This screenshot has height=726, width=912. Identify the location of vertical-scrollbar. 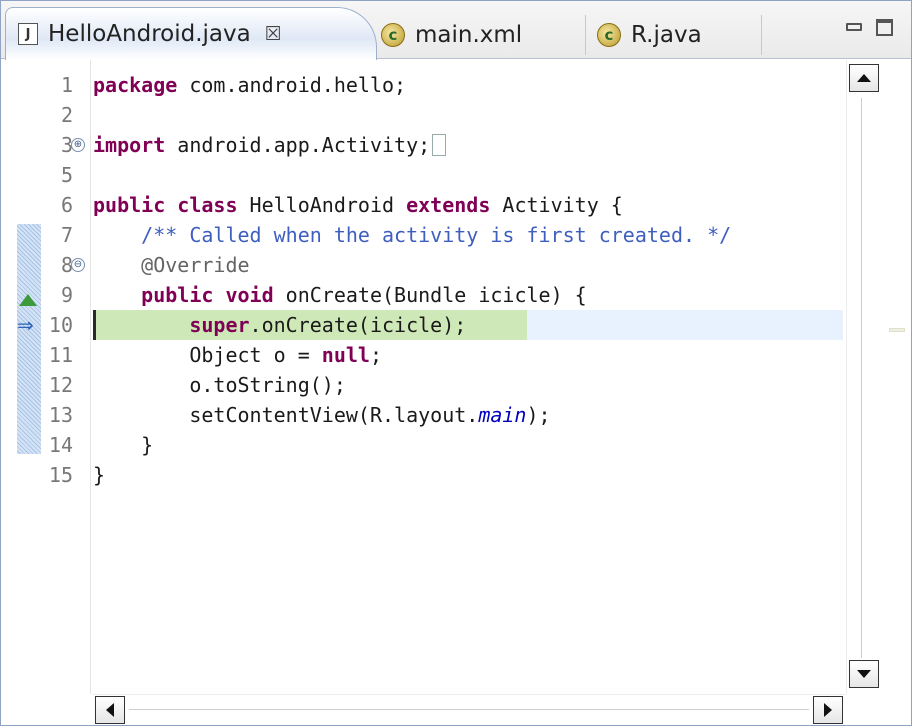
(863, 377).